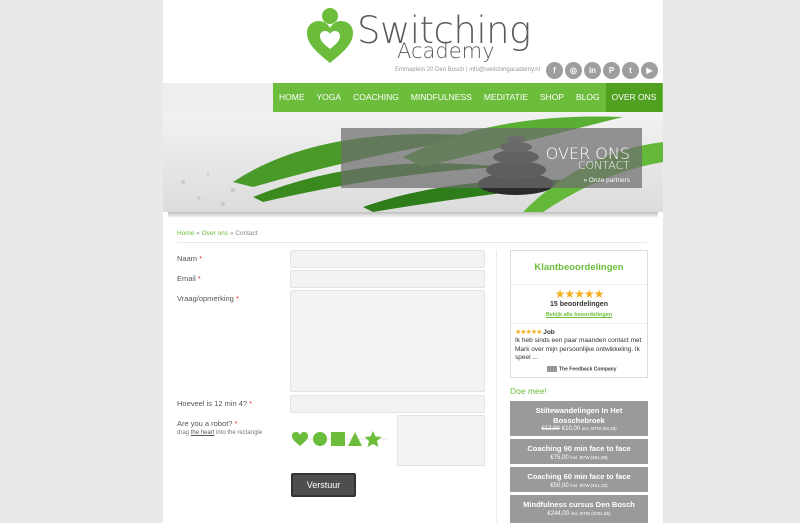  I want to click on feedback-company-logo: The Feedback Company, so click(582, 369).